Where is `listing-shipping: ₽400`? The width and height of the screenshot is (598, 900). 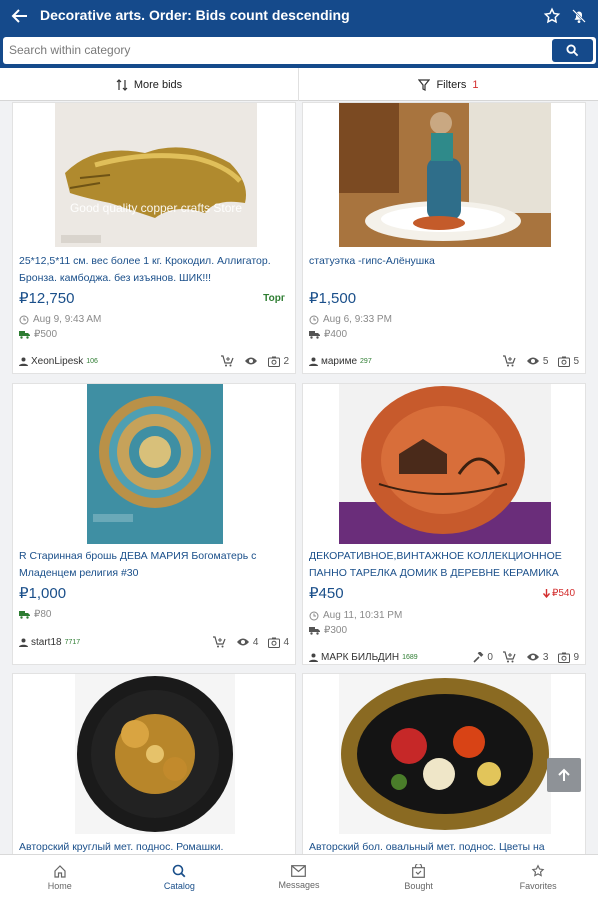 listing-shipping: ₽400 is located at coordinates (328, 334).